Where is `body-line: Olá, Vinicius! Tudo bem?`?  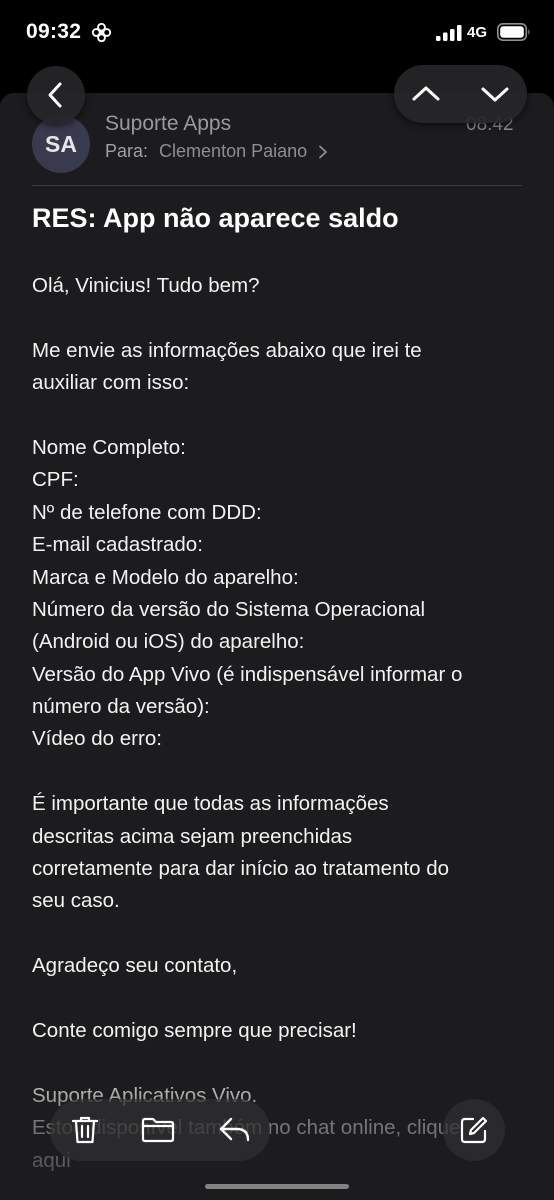 body-line: Olá, Vinicius! Tudo bem? is located at coordinates (146, 285).